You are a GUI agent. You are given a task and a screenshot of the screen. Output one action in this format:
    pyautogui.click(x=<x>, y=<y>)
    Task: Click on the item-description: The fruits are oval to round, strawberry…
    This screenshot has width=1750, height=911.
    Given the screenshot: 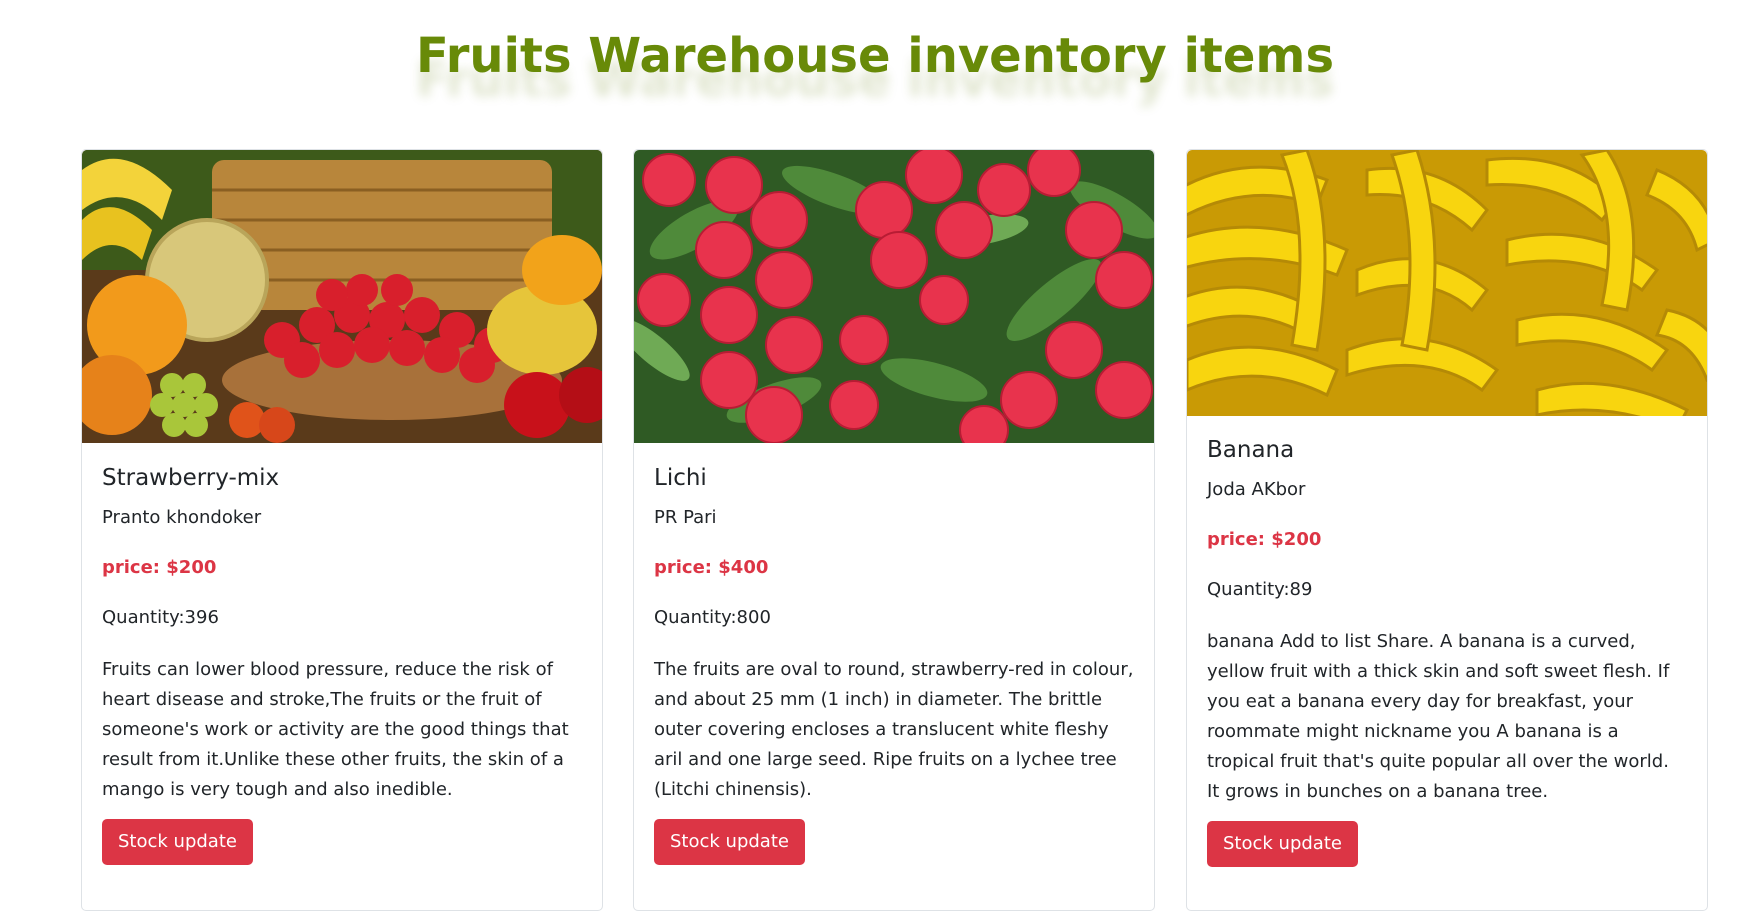 What is the action you would take?
    pyautogui.click(x=894, y=729)
    